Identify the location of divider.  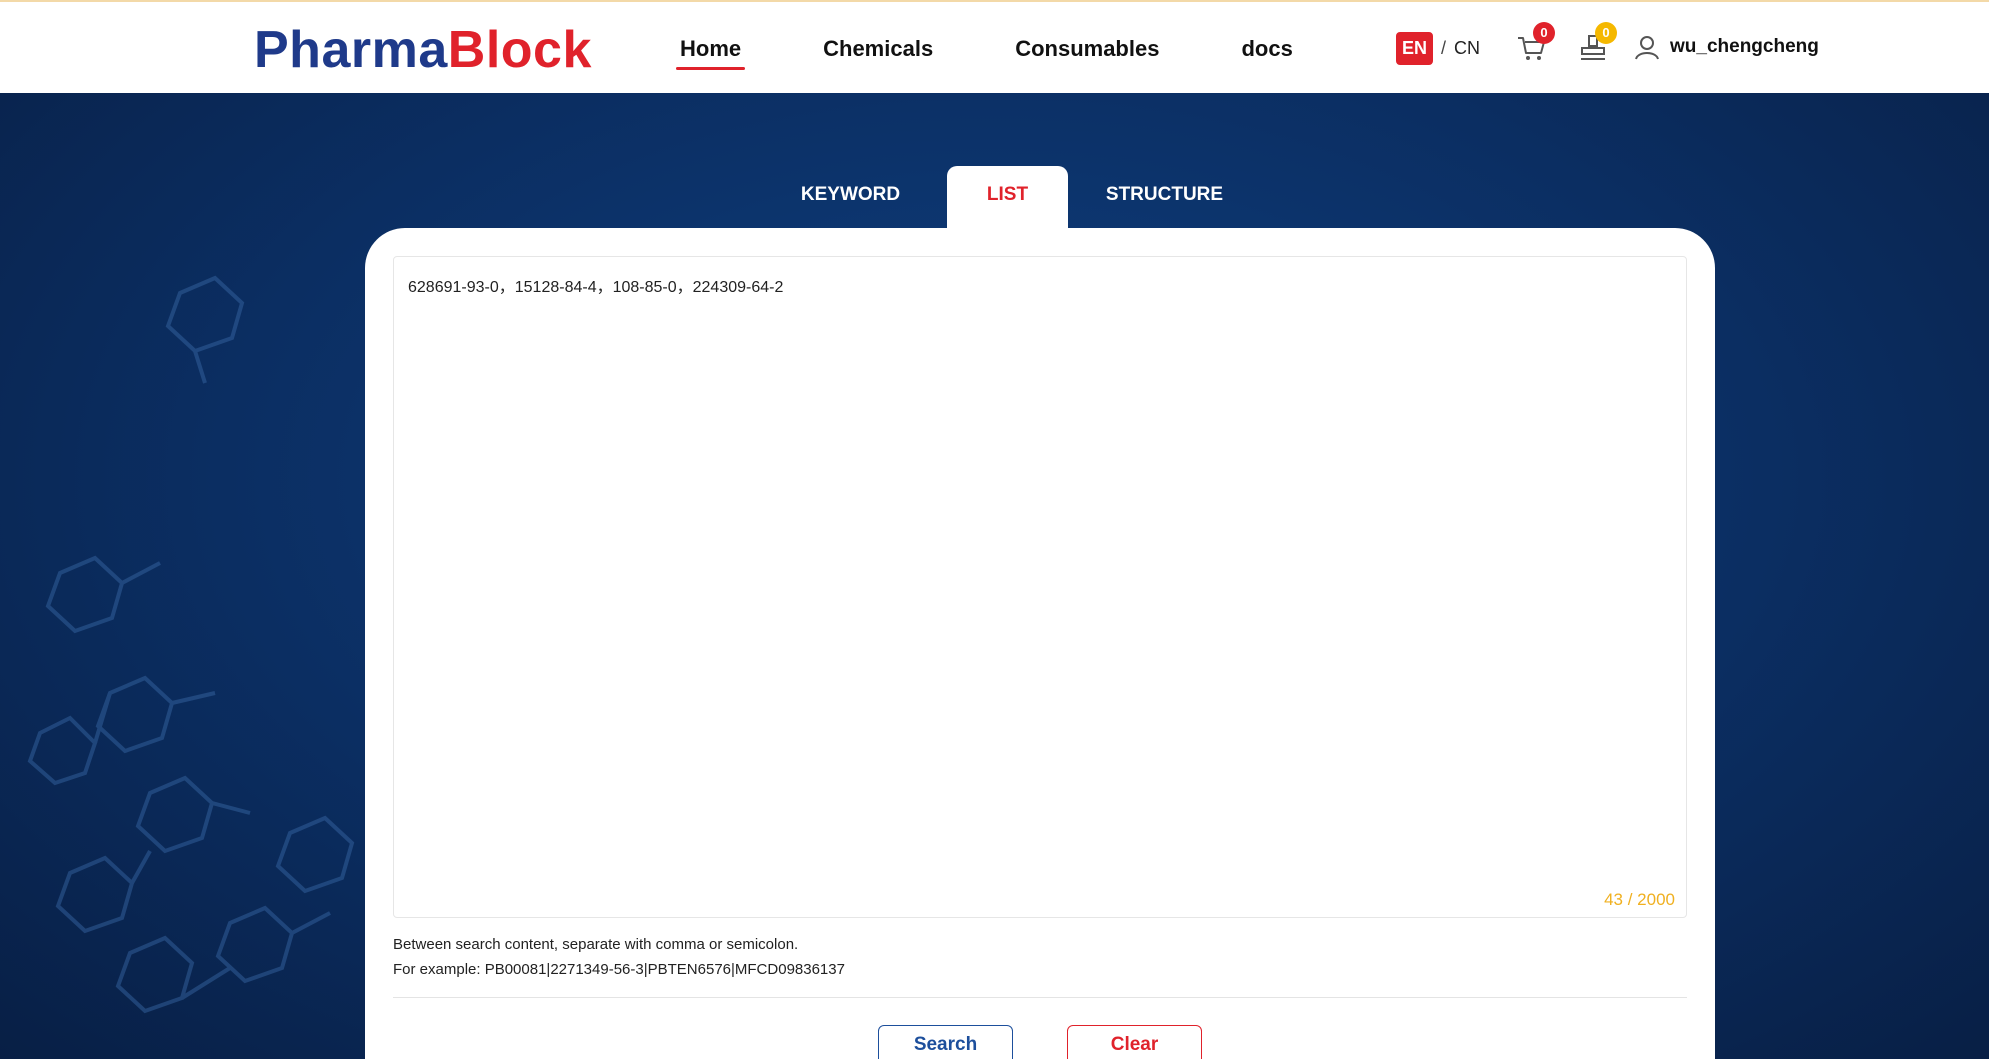
(1040, 997).